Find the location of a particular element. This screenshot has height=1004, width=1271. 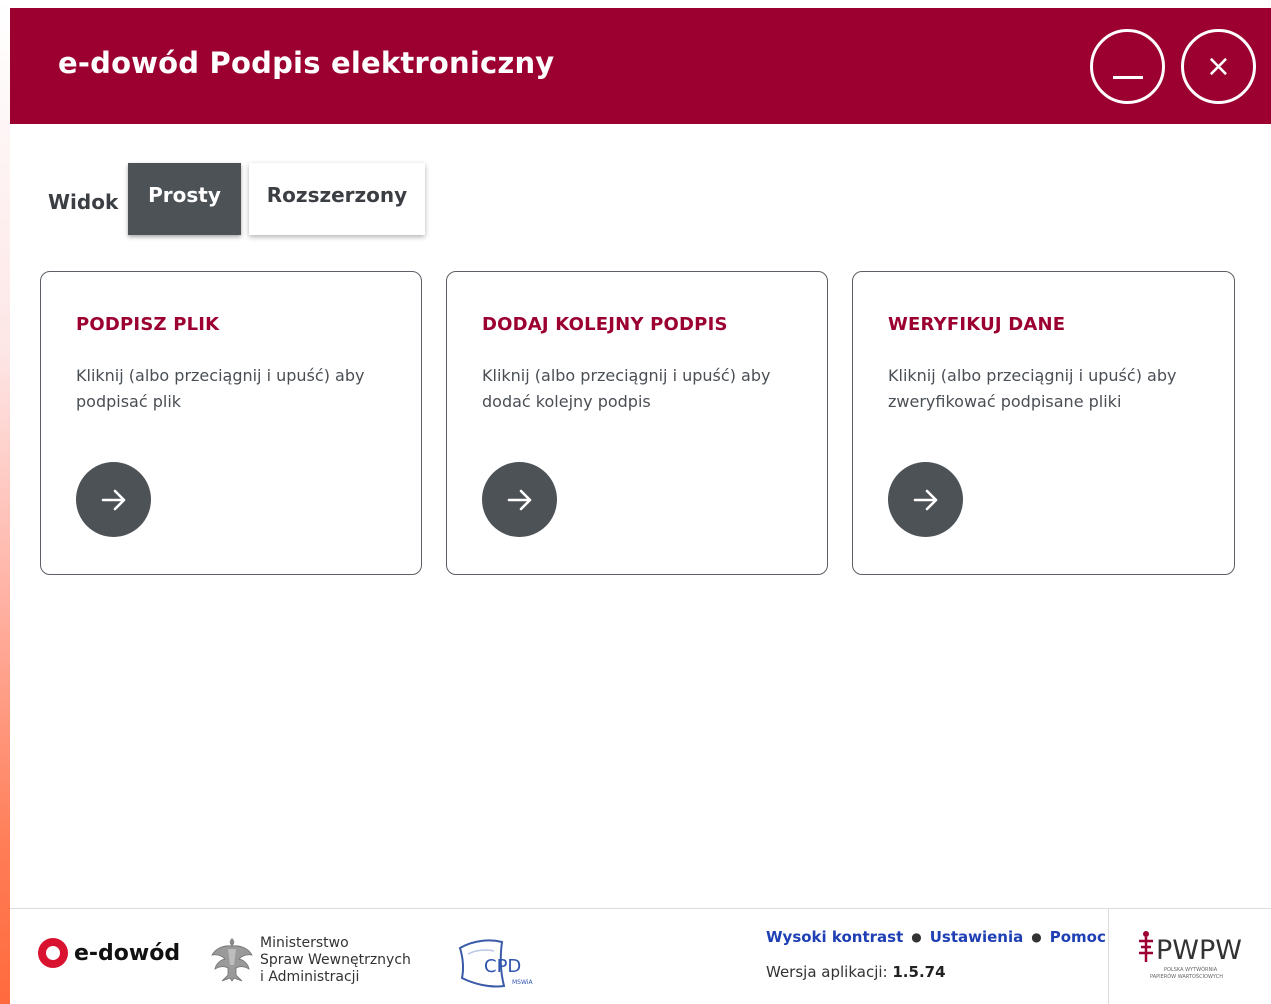

cpd-logo: CPD MSWiA is located at coordinates (495, 963).